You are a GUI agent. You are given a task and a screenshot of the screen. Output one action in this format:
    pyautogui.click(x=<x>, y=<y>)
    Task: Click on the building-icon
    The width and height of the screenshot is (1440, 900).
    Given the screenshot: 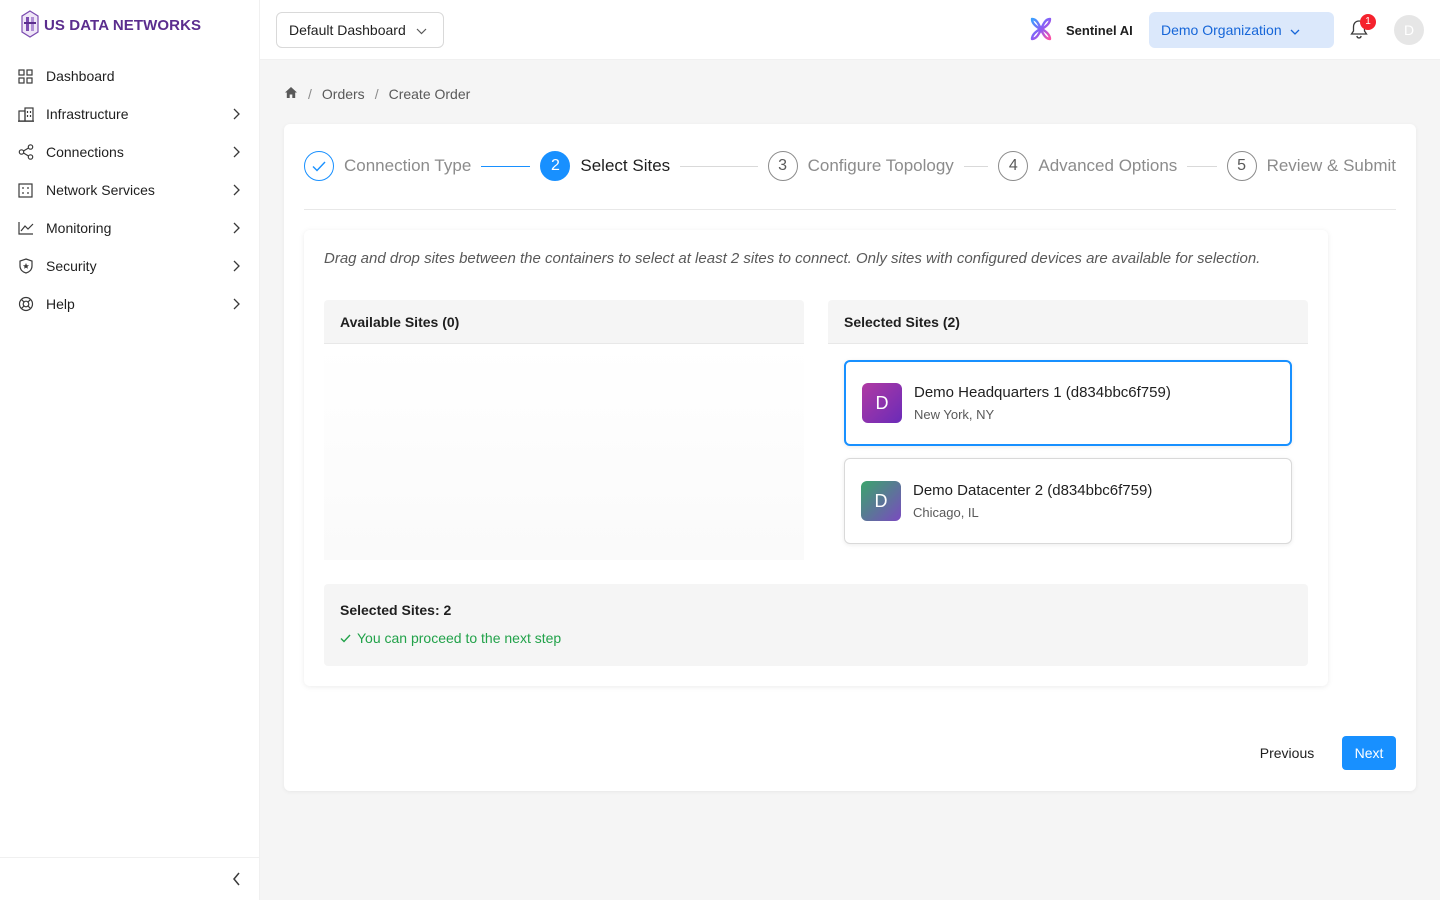 What is the action you would take?
    pyautogui.click(x=25, y=114)
    